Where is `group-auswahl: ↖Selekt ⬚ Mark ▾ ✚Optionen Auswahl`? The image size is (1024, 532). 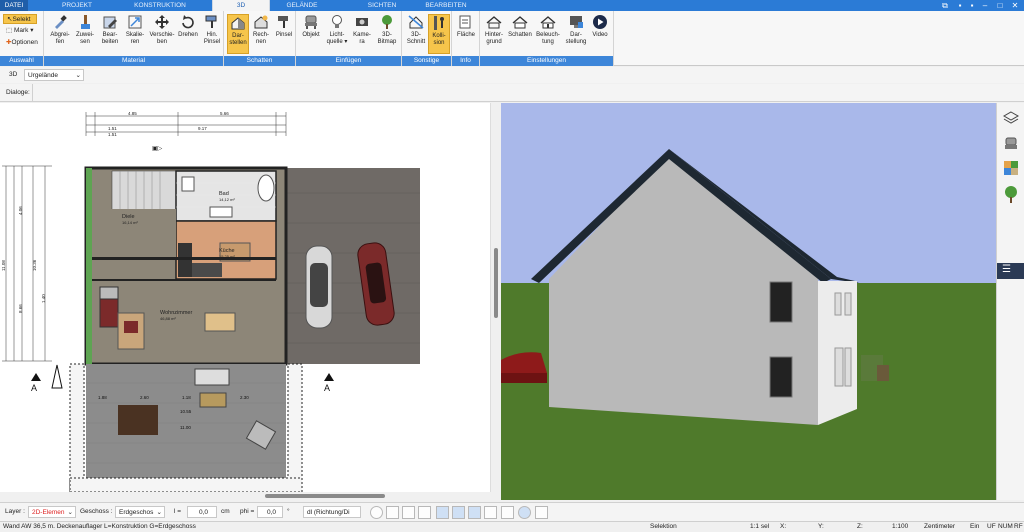
group-auswahl: ↖Selekt ⬚ Mark ▾ ✚Optionen Auswahl is located at coordinates (22, 38).